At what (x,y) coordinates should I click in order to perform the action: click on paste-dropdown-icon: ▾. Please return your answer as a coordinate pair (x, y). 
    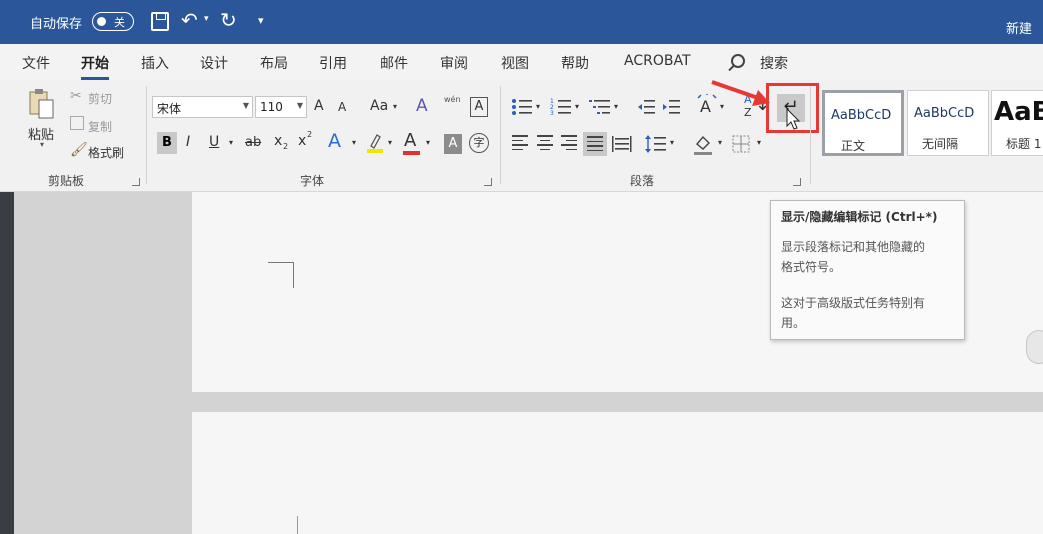
    Looking at the image, I should click on (42, 144).